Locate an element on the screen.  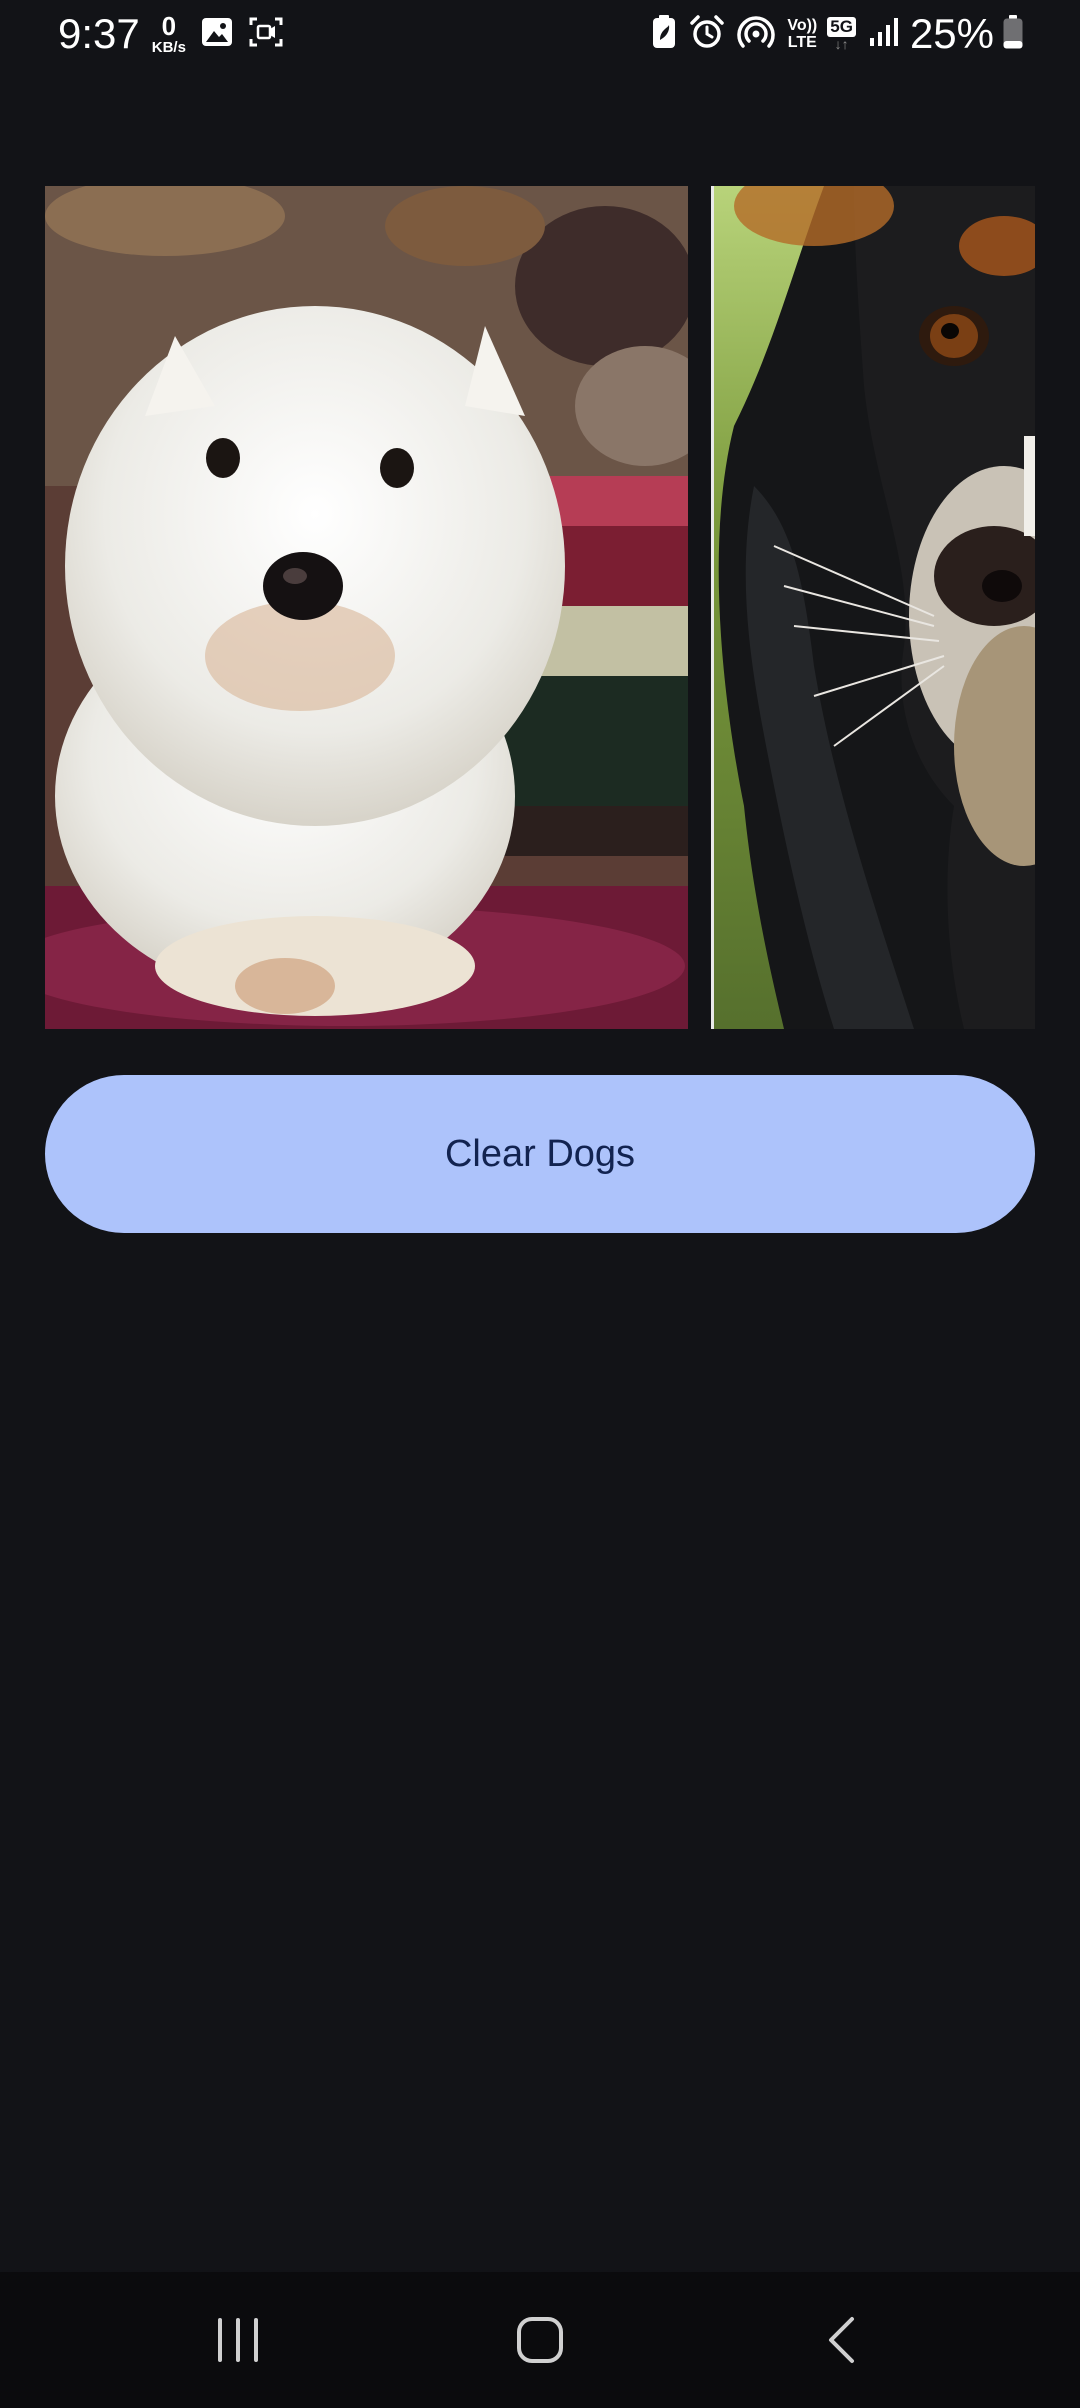
black-spaniel-photo is located at coordinates (874, 607).